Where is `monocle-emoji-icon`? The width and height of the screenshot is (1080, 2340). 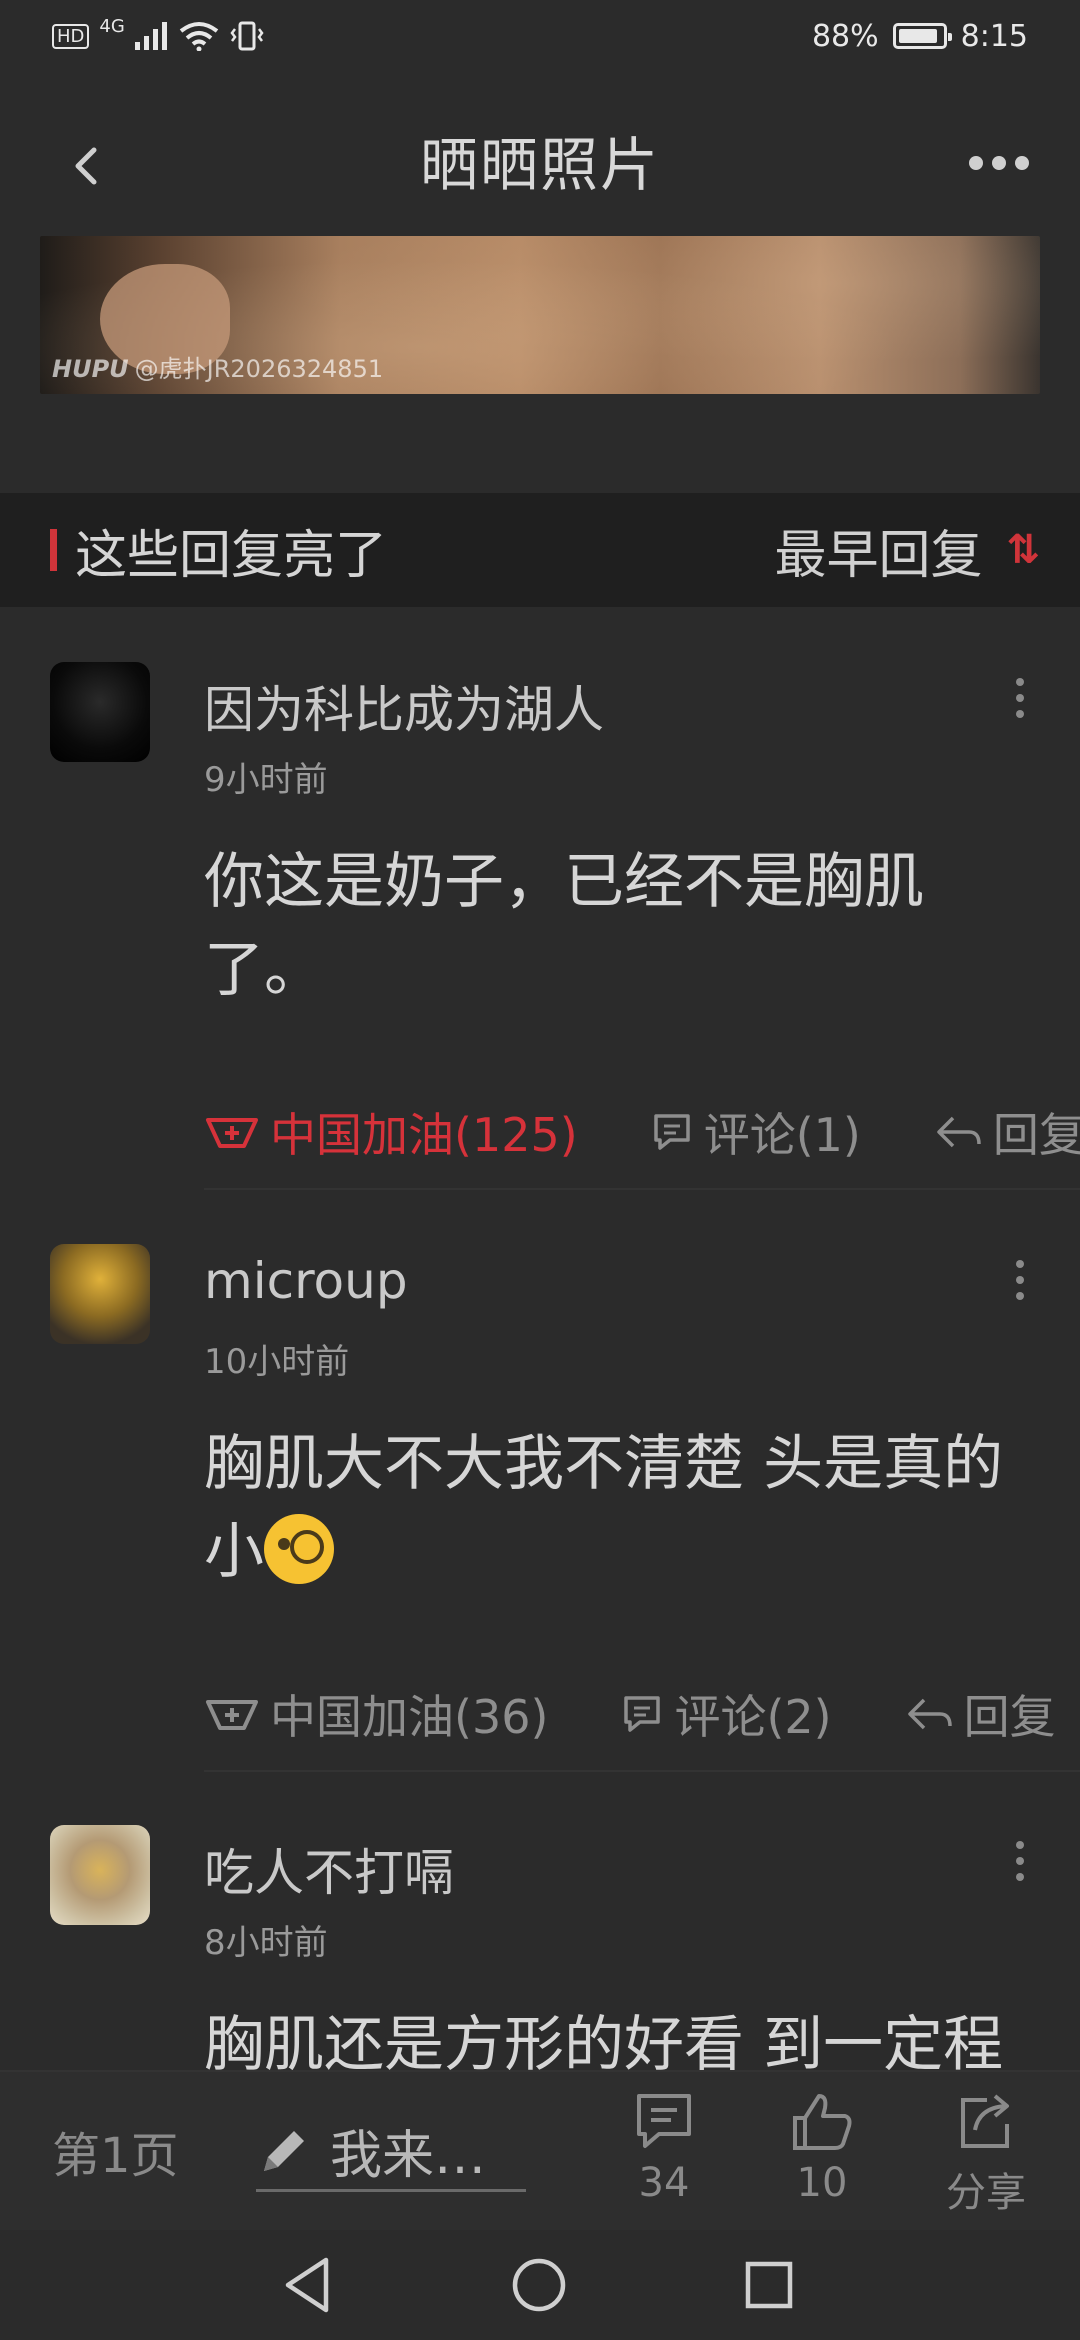
monocle-emoji-icon is located at coordinates (299, 1549).